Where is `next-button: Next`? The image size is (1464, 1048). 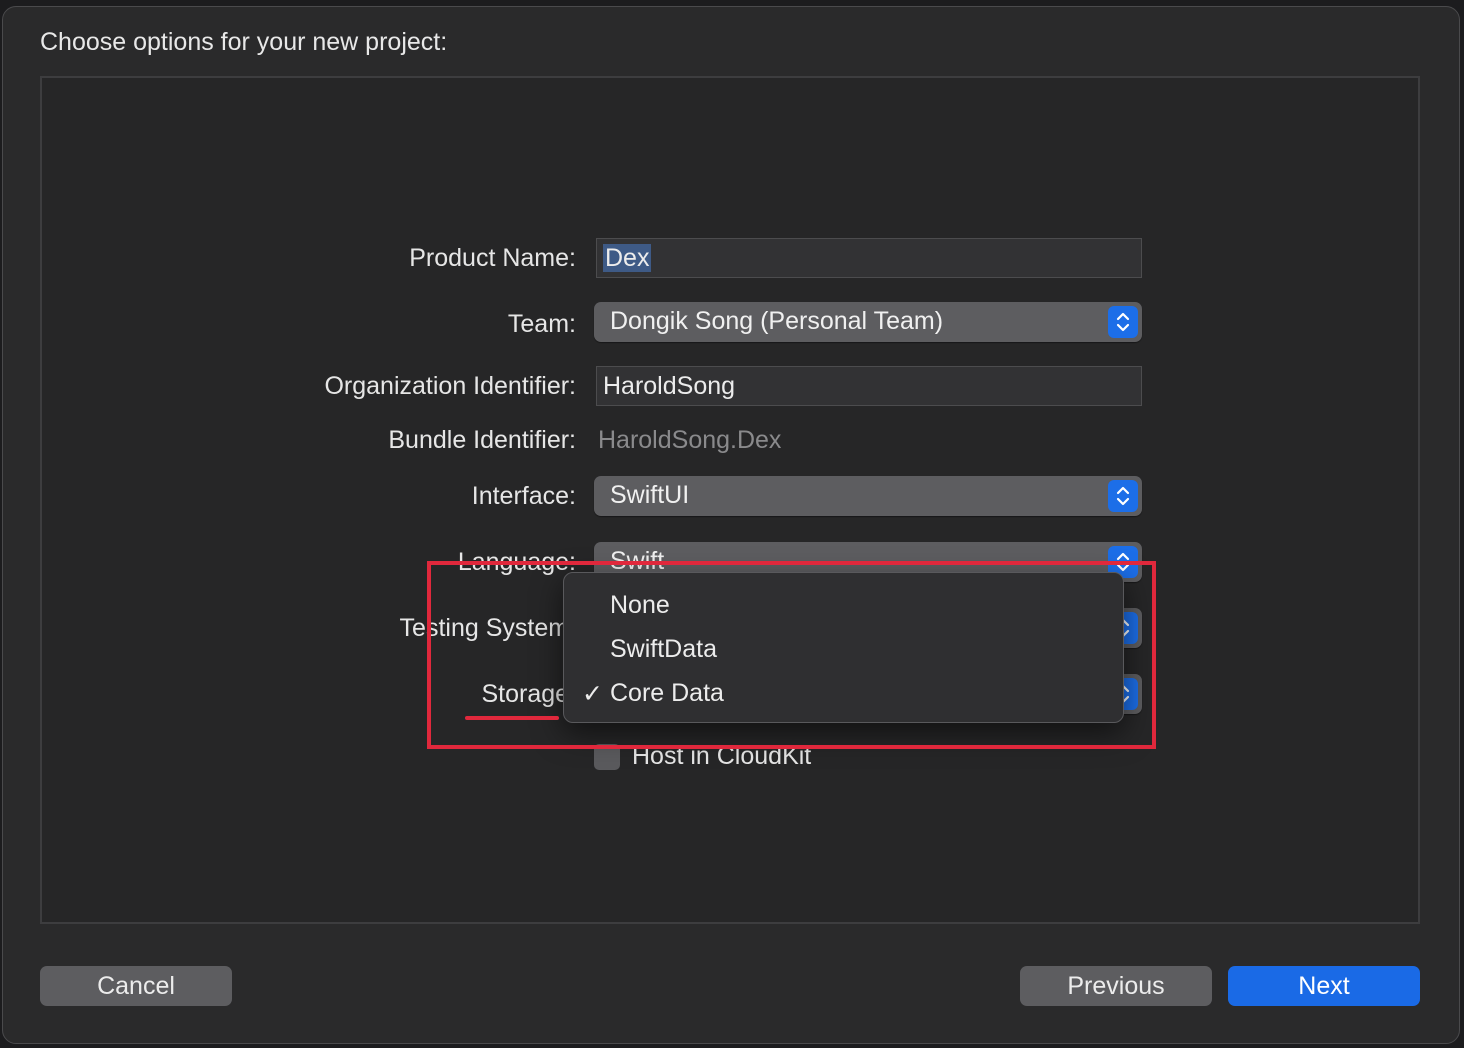 next-button: Next is located at coordinates (1324, 986).